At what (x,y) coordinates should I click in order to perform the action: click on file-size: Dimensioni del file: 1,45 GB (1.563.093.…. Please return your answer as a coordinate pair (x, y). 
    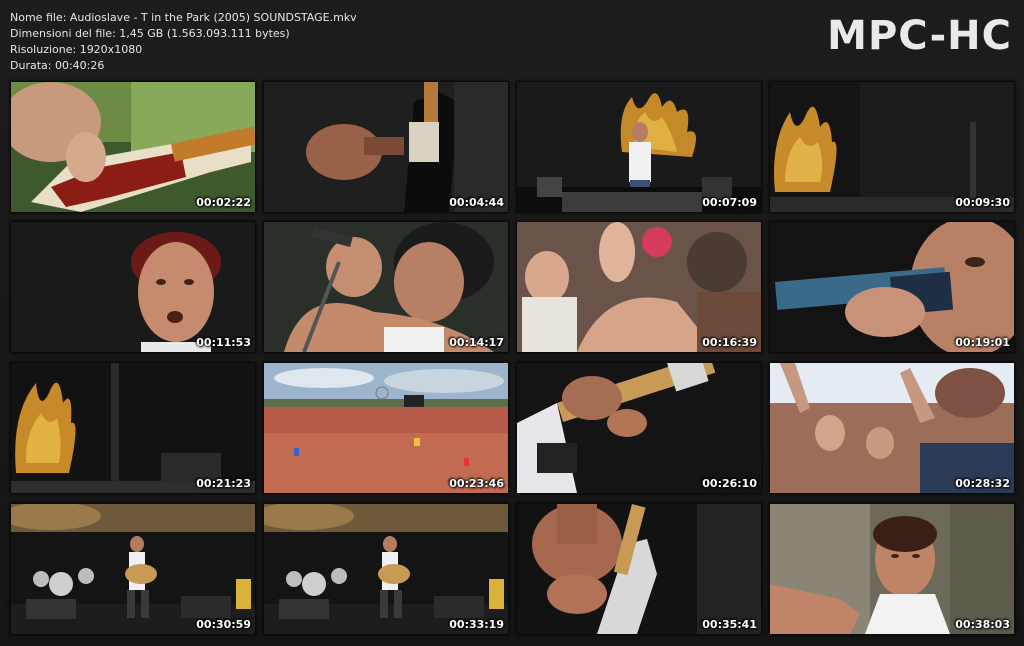
    Looking at the image, I should click on (150, 33).